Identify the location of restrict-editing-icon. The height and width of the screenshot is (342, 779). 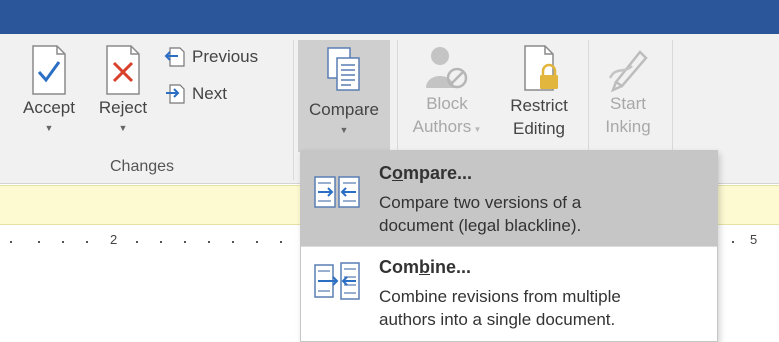
(541, 68).